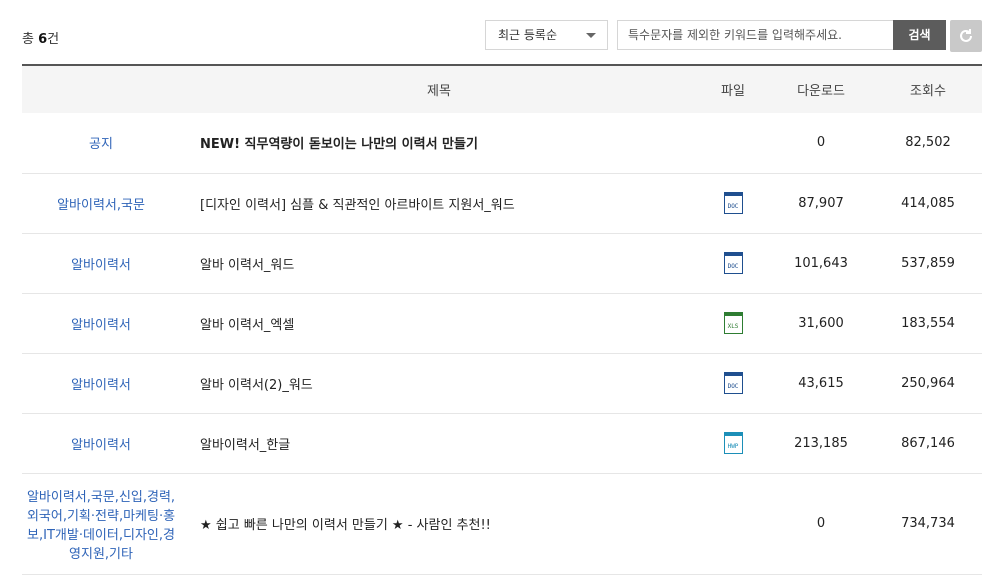 The image size is (1003, 587). I want to click on row-title: 알바이력서_한글, so click(439, 443).